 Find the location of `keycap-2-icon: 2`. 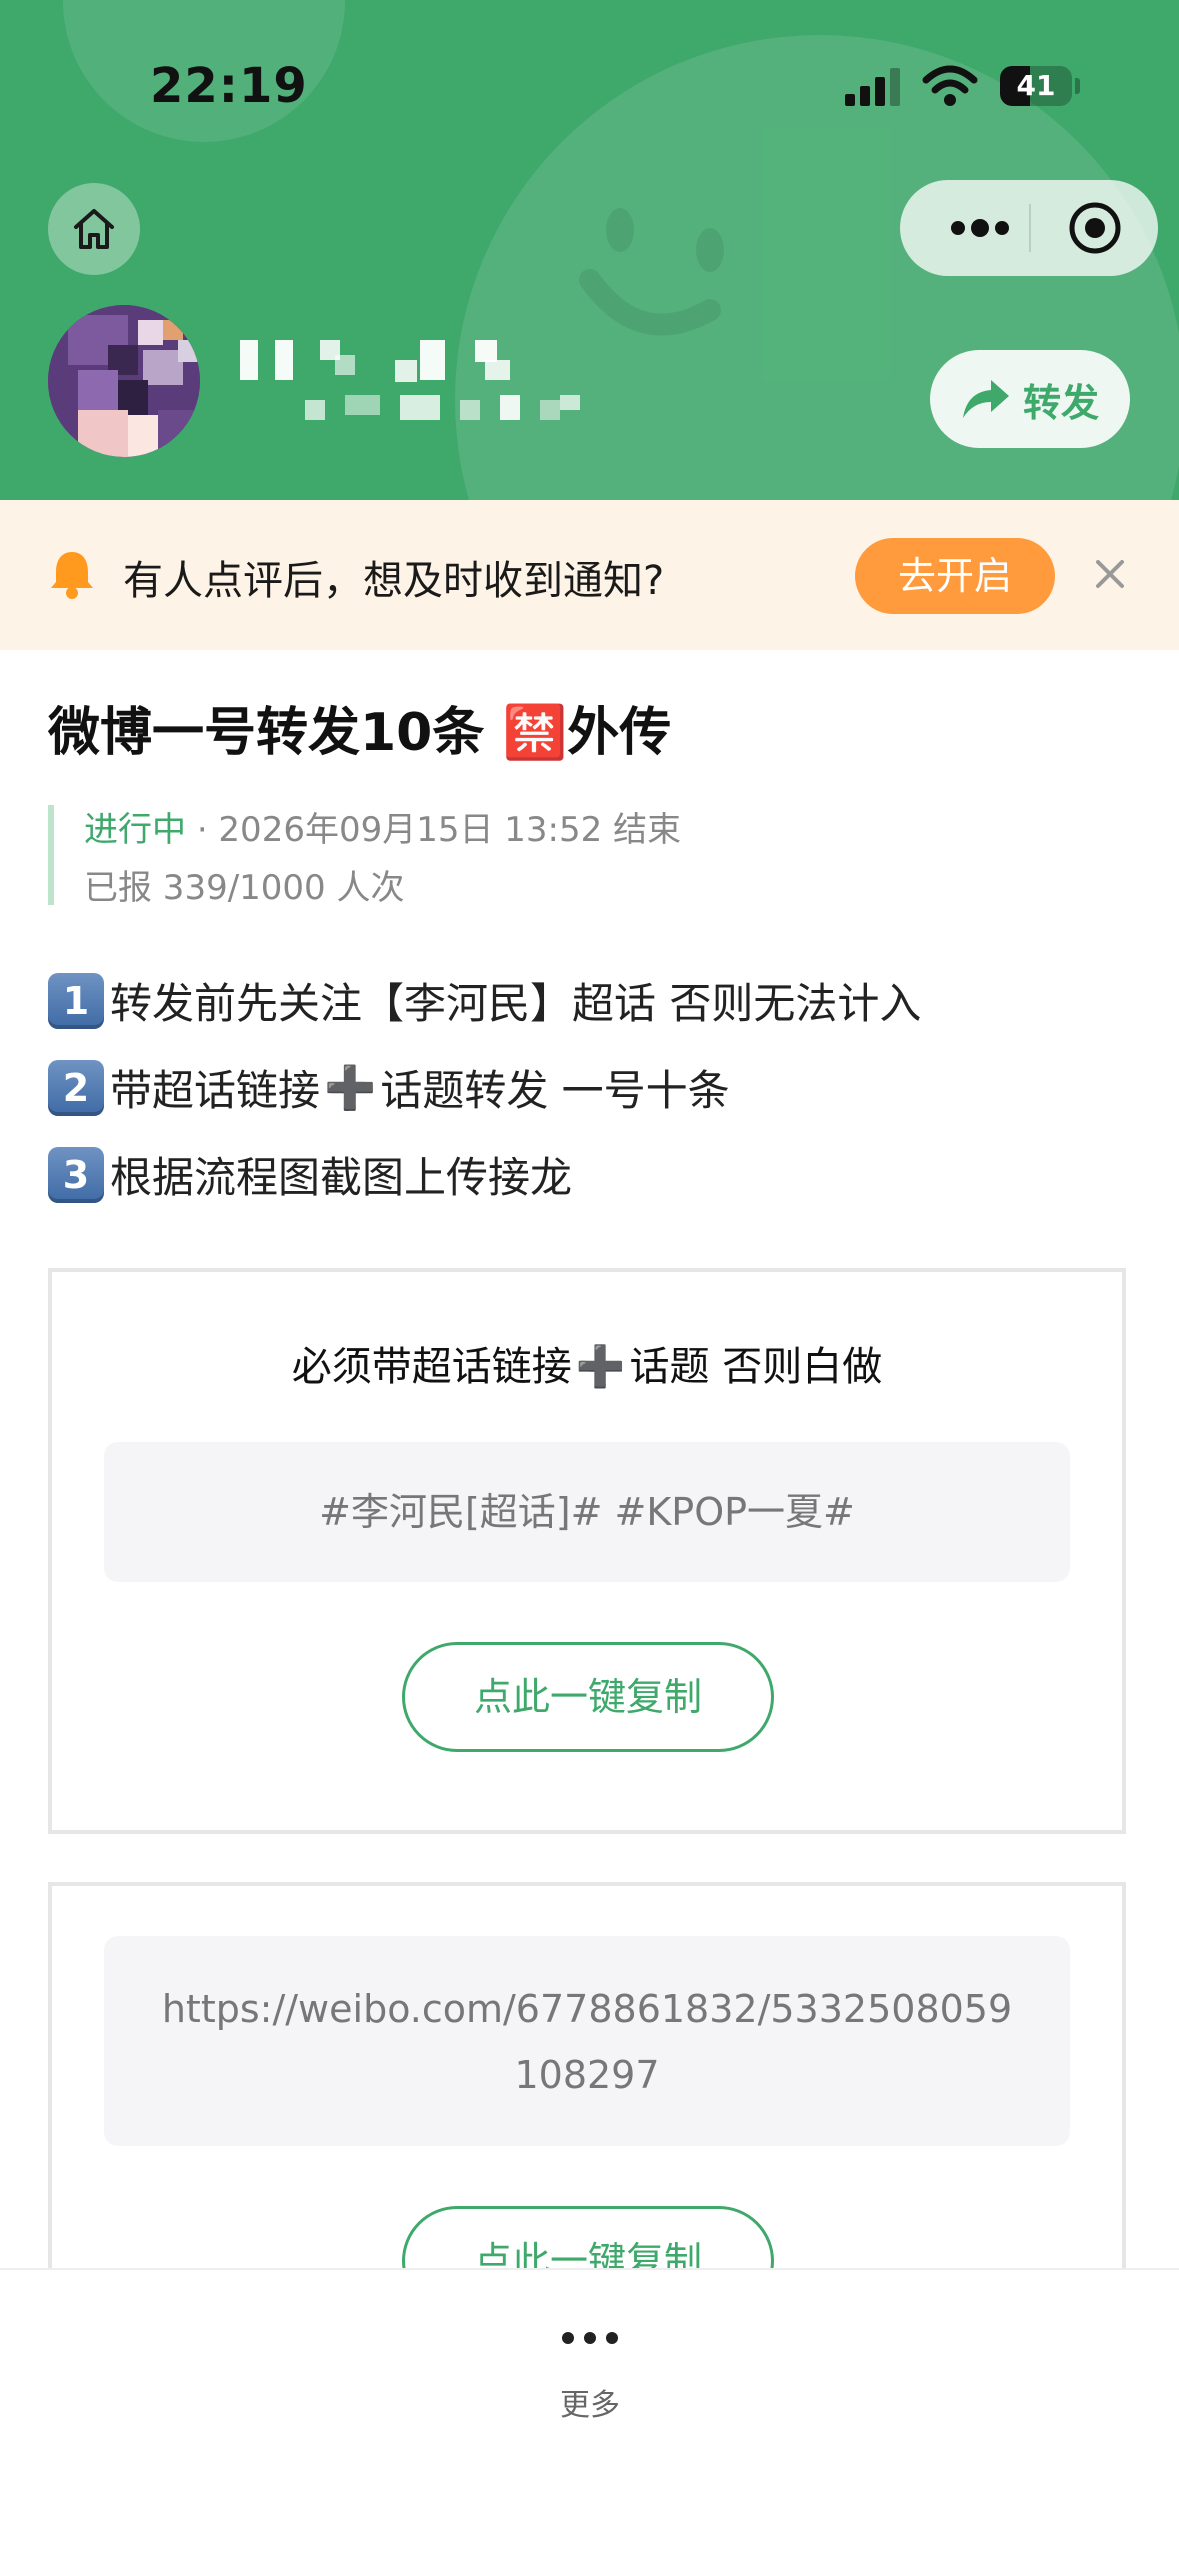

keycap-2-icon: 2 is located at coordinates (76, 1087).